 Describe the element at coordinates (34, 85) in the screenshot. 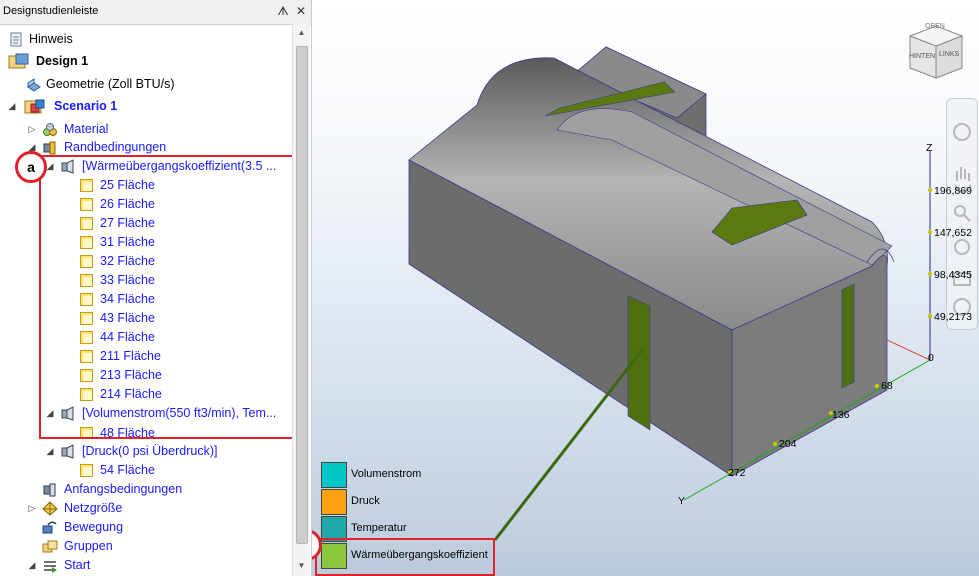

I see `geometry-icon` at that location.